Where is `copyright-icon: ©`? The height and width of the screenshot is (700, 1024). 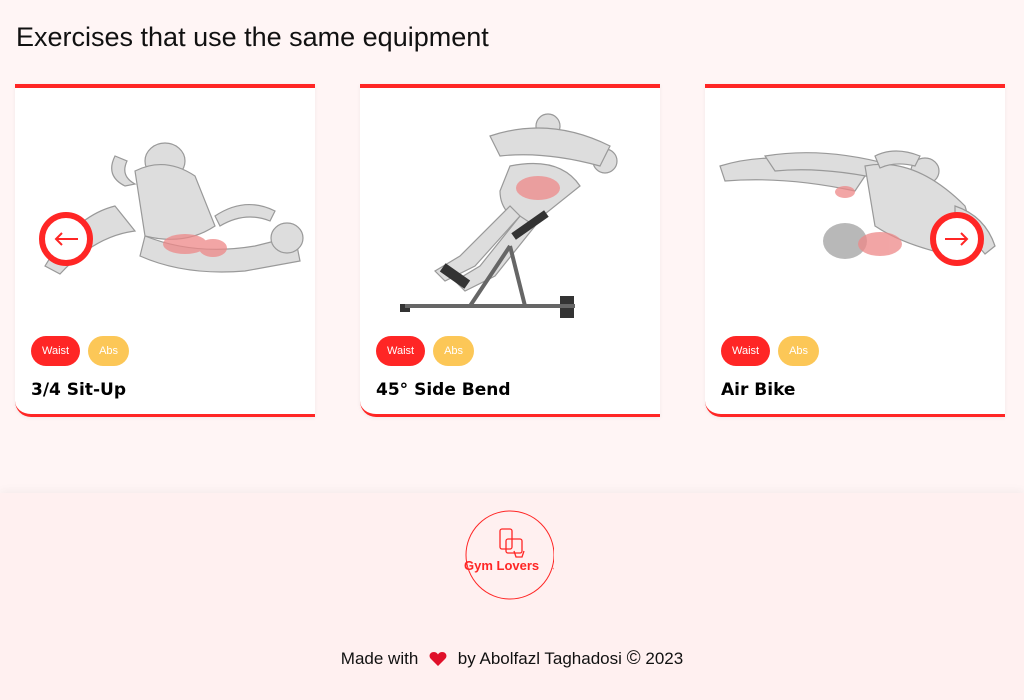
copyright-icon: © is located at coordinates (633, 658).